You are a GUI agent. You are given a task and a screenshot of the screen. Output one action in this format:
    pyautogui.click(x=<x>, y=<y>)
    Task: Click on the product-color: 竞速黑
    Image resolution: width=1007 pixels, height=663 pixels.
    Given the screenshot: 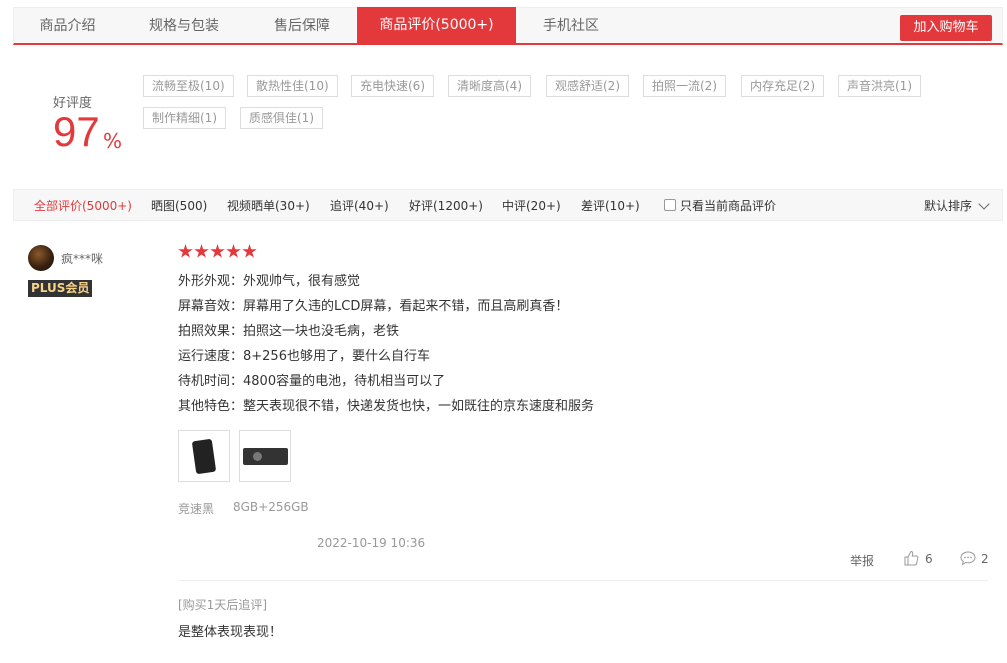 What is the action you would take?
    pyautogui.click(x=196, y=509)
    